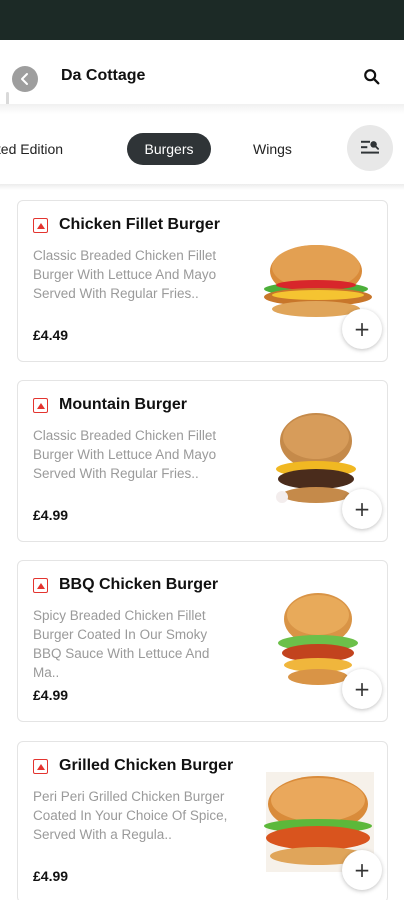 This screenshot has width=404, height=900. Describe the element at coordinates (202, 20) in the screenshot. I see `status-bar` at that location.